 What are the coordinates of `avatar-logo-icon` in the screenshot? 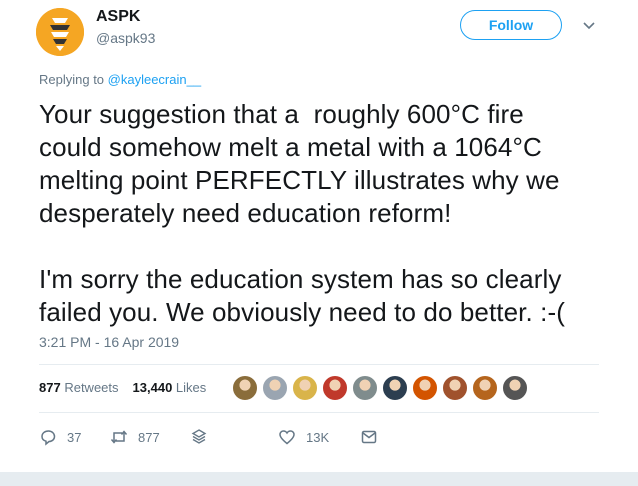 It's located at (60, 32).